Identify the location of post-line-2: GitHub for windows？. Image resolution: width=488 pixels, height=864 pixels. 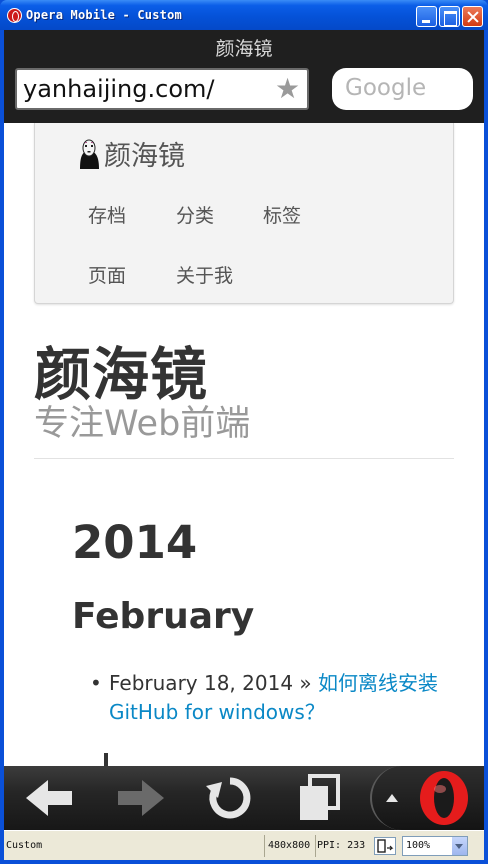
(217, 712).